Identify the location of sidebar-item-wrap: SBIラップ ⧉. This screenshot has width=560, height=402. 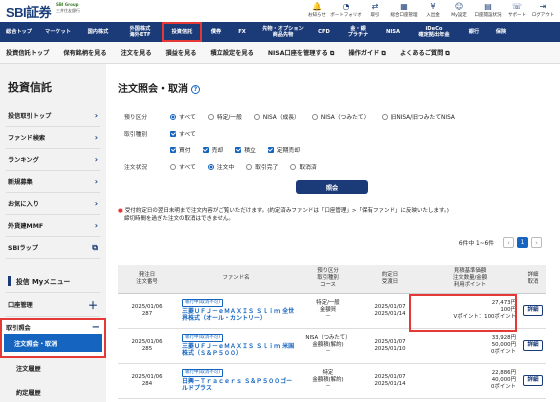
(53, 248).